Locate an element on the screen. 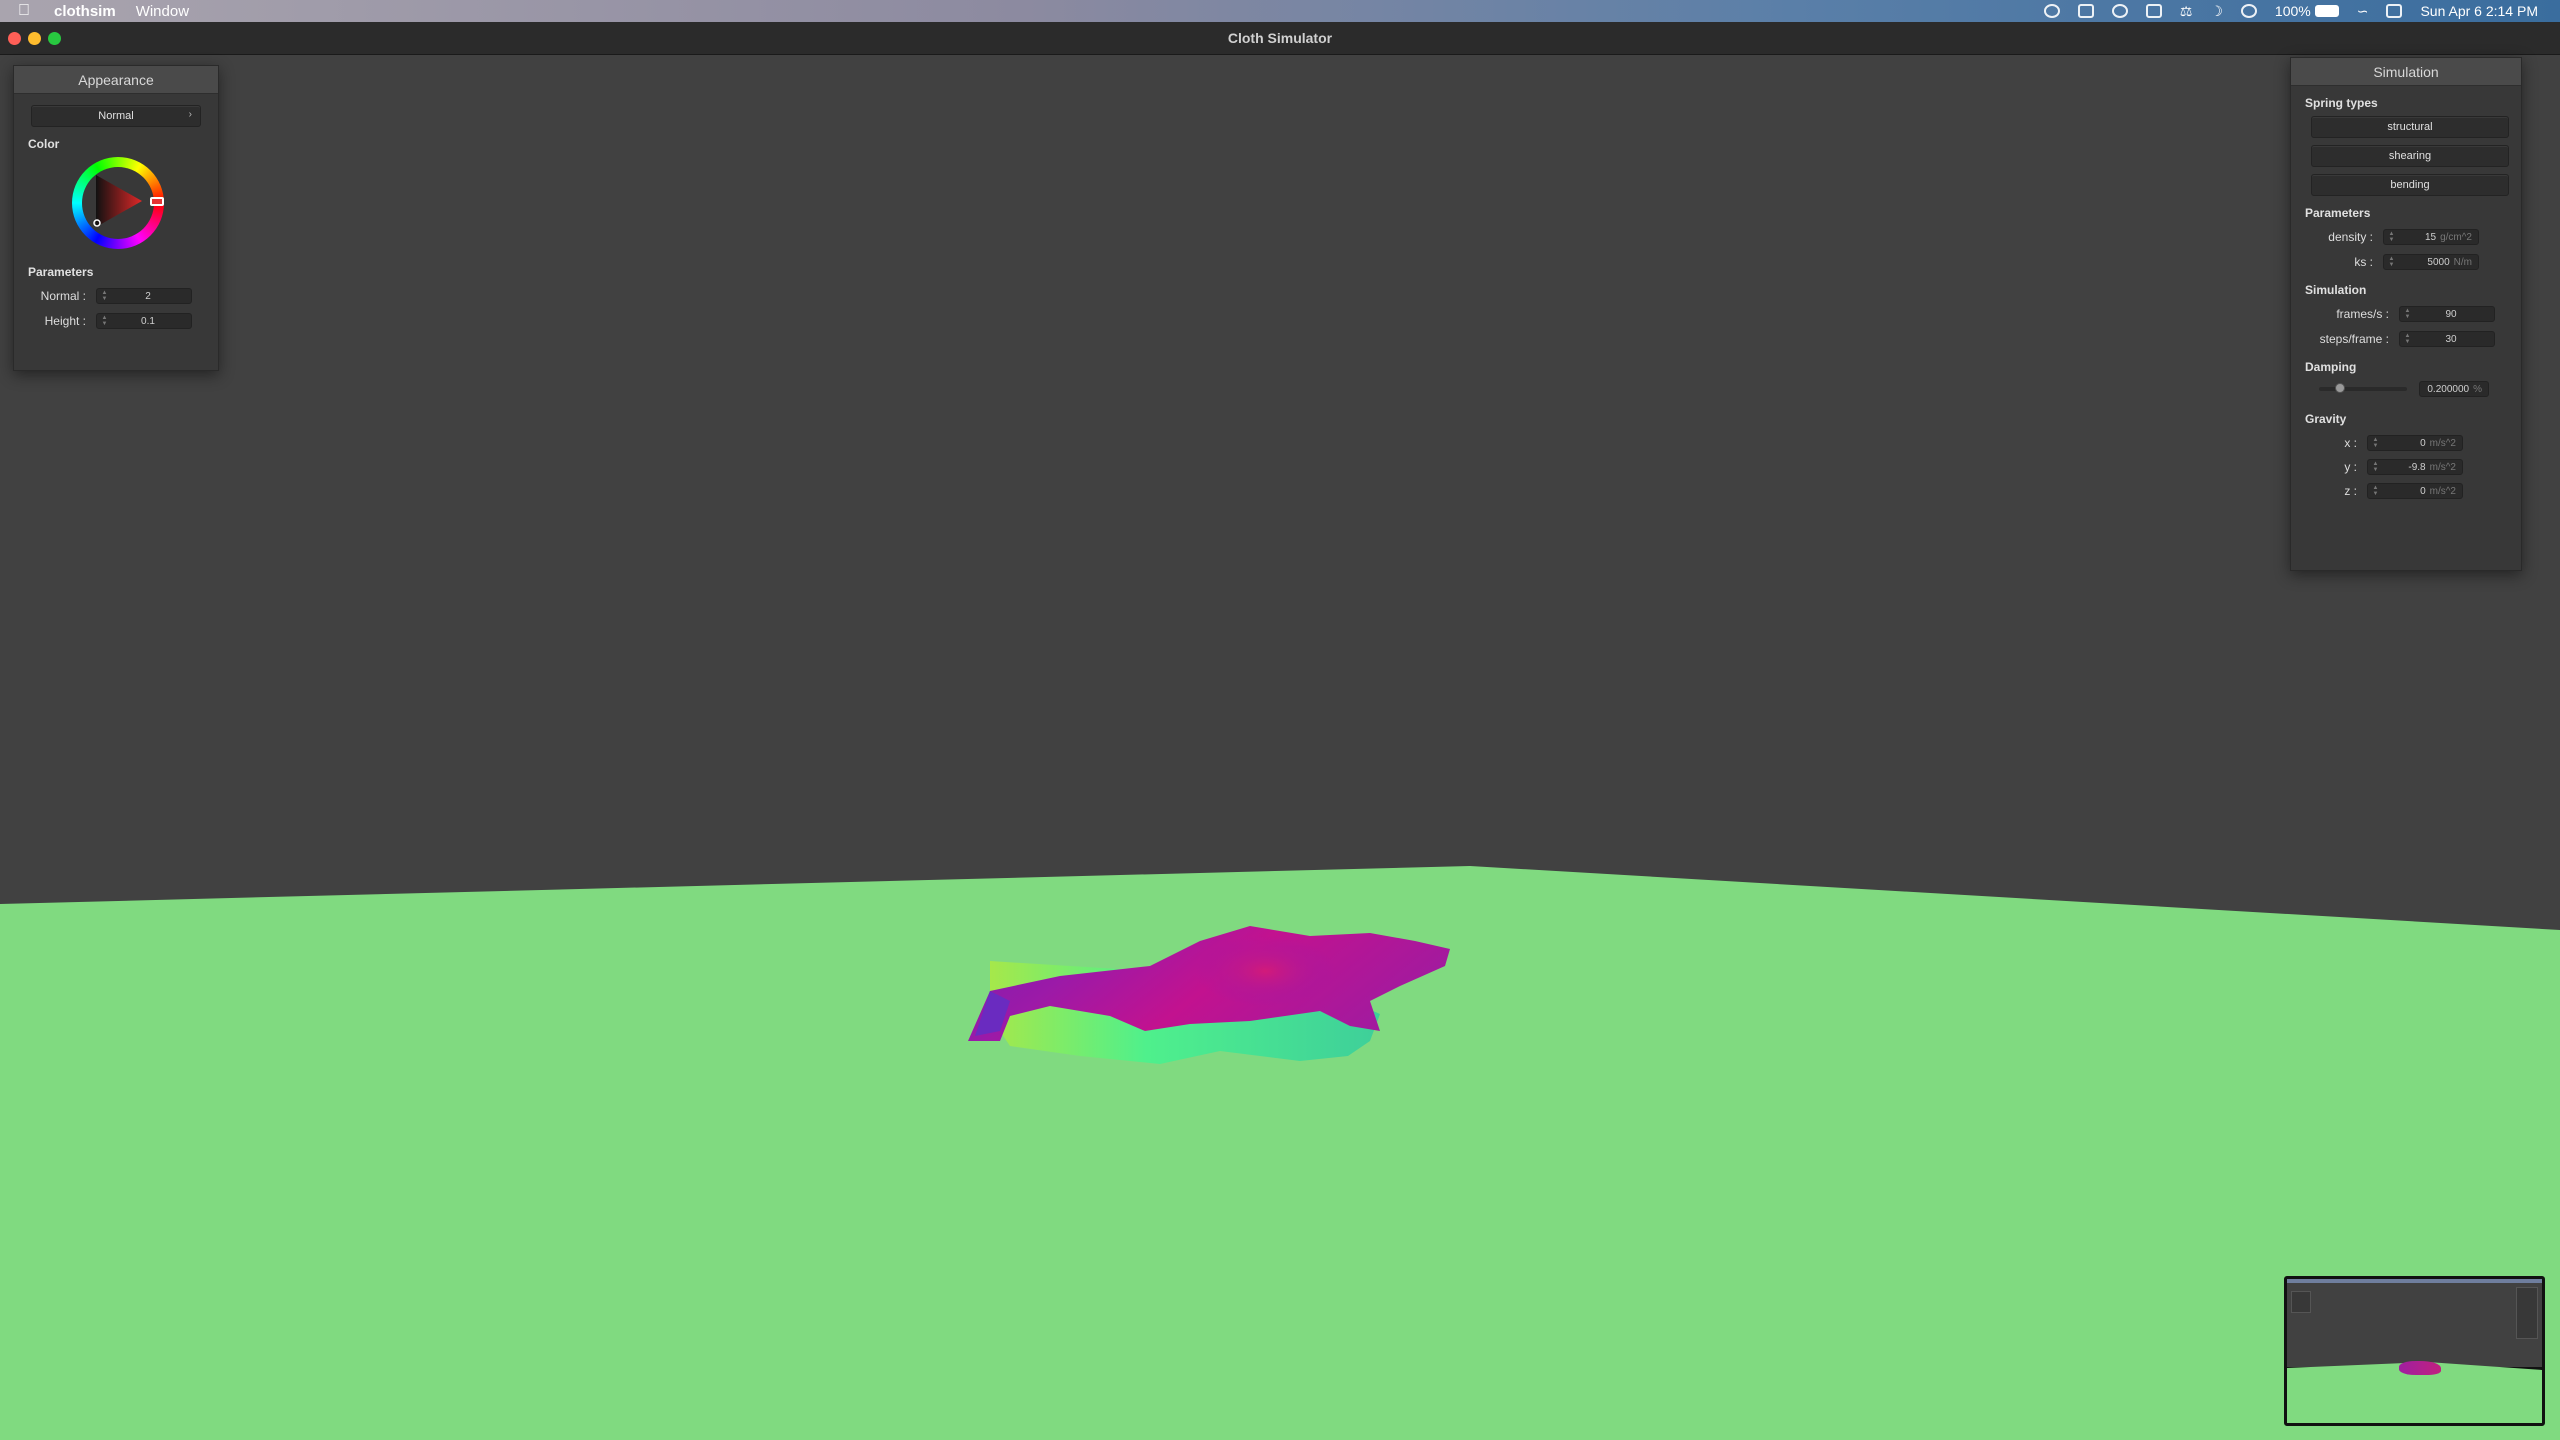 The width and height of the screenshot is (2560, 1440). ks-field: ▲ ▼ 5000 N/m is located at coordinates (2431, 262).